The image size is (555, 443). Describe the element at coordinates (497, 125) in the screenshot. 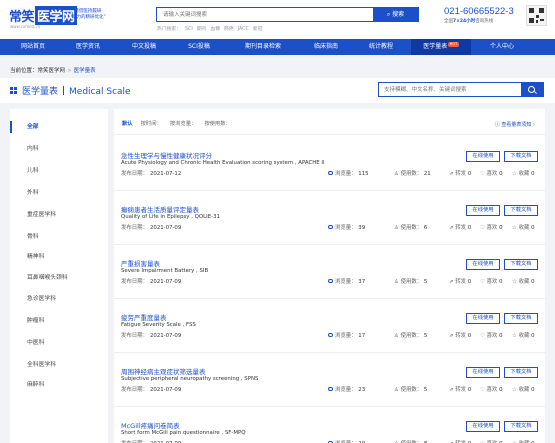

I see `notice-icon: ⓘ` at that location.